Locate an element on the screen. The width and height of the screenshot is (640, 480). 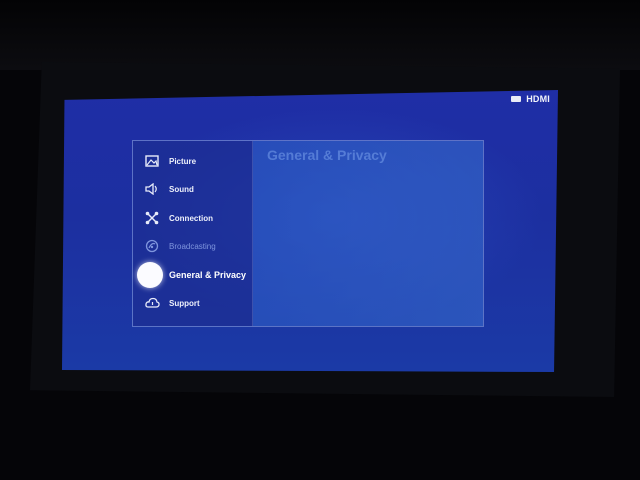
menu-item-label: Connection is located at coordinates (191, 218).